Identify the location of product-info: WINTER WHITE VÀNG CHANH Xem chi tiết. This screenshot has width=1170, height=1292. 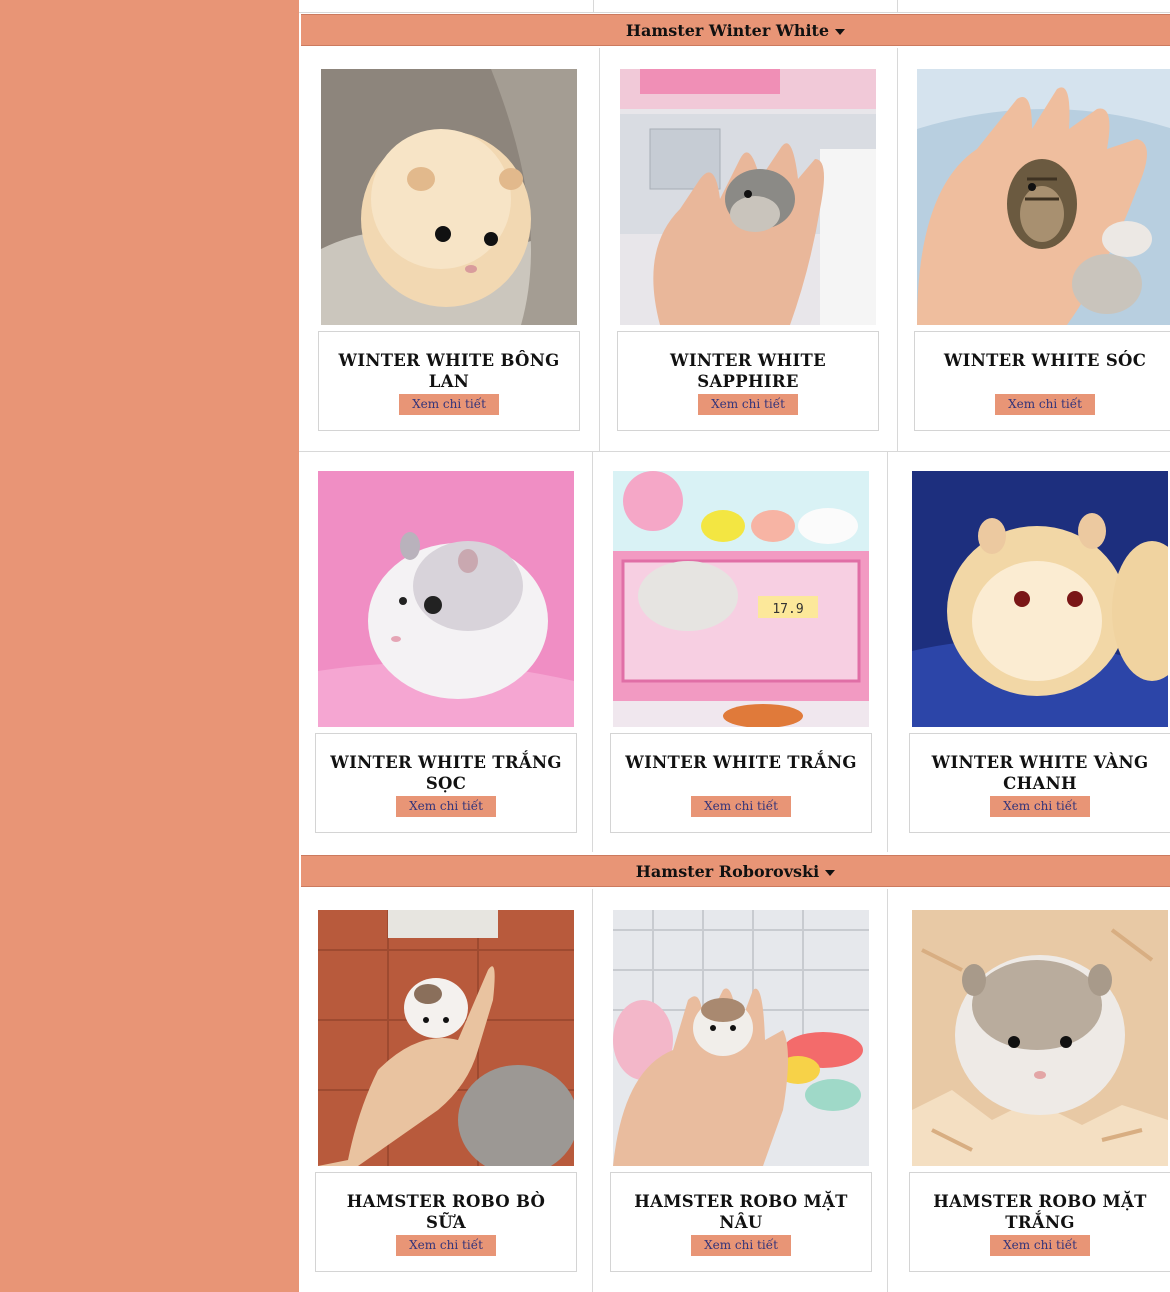
(1039, 783).